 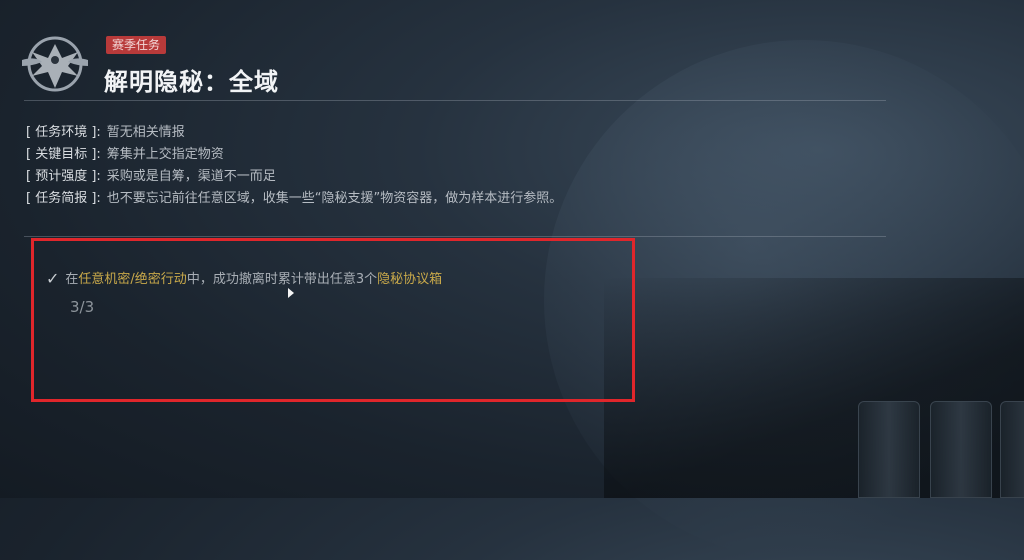 What do you see at coordinates (63, 154) in the screenshot?
I see `info-key: [ 关键目标 ]:` at bounding box center [63, 154].